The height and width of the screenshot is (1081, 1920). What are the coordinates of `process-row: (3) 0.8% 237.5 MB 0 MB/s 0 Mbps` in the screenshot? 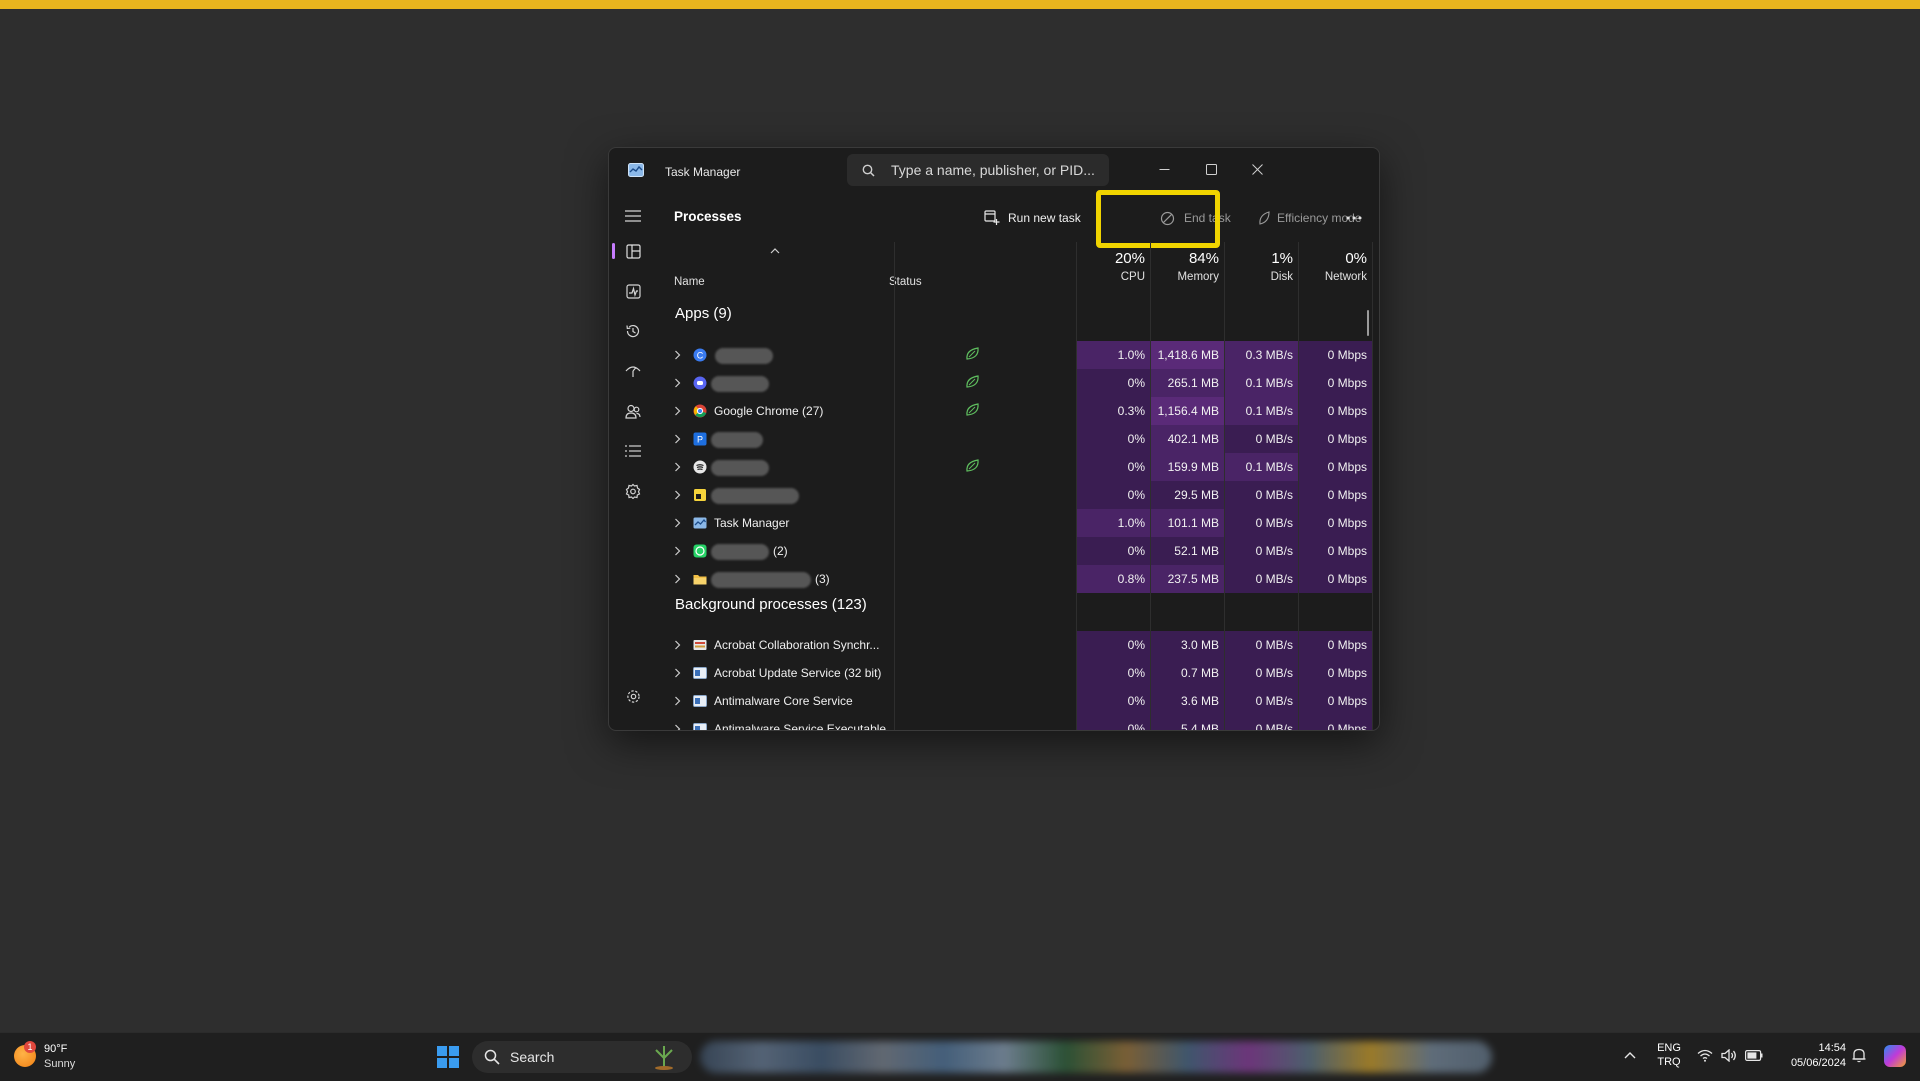 It's located at (1018, 579).